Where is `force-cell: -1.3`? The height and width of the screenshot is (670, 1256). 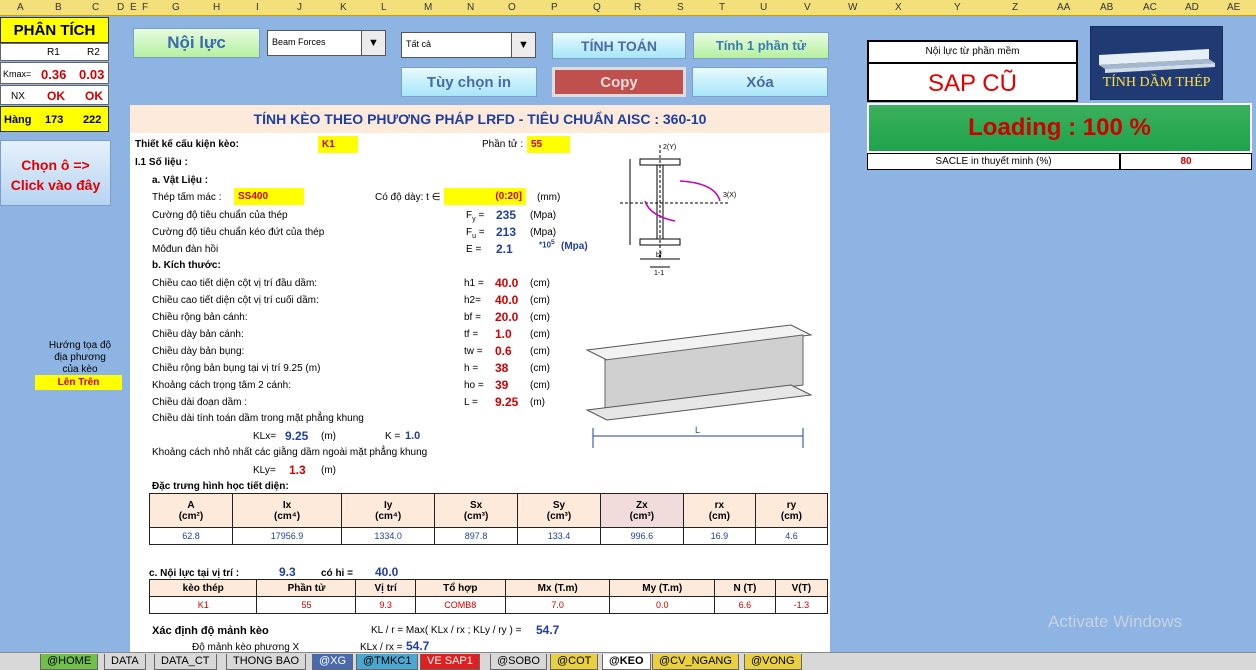
force-cell: -1.3 is located at coordinates (801, 605).